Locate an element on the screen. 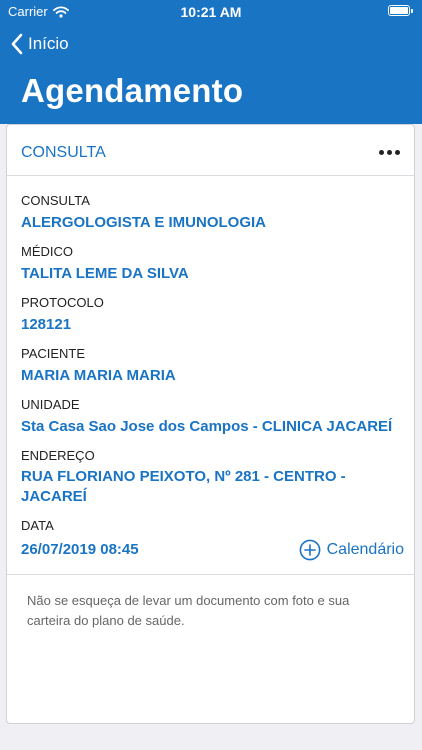  field-label-data: DATA is located at coordinates (37, 525).